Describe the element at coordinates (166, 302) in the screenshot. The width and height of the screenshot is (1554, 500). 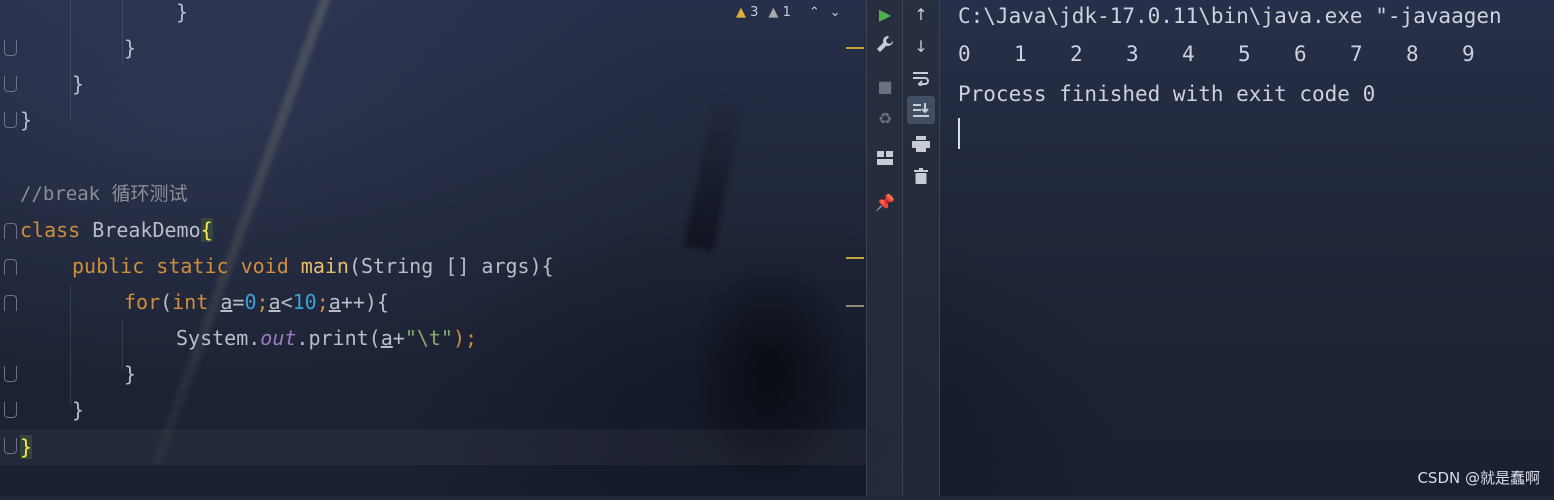
I see `code-text: (` at that location.